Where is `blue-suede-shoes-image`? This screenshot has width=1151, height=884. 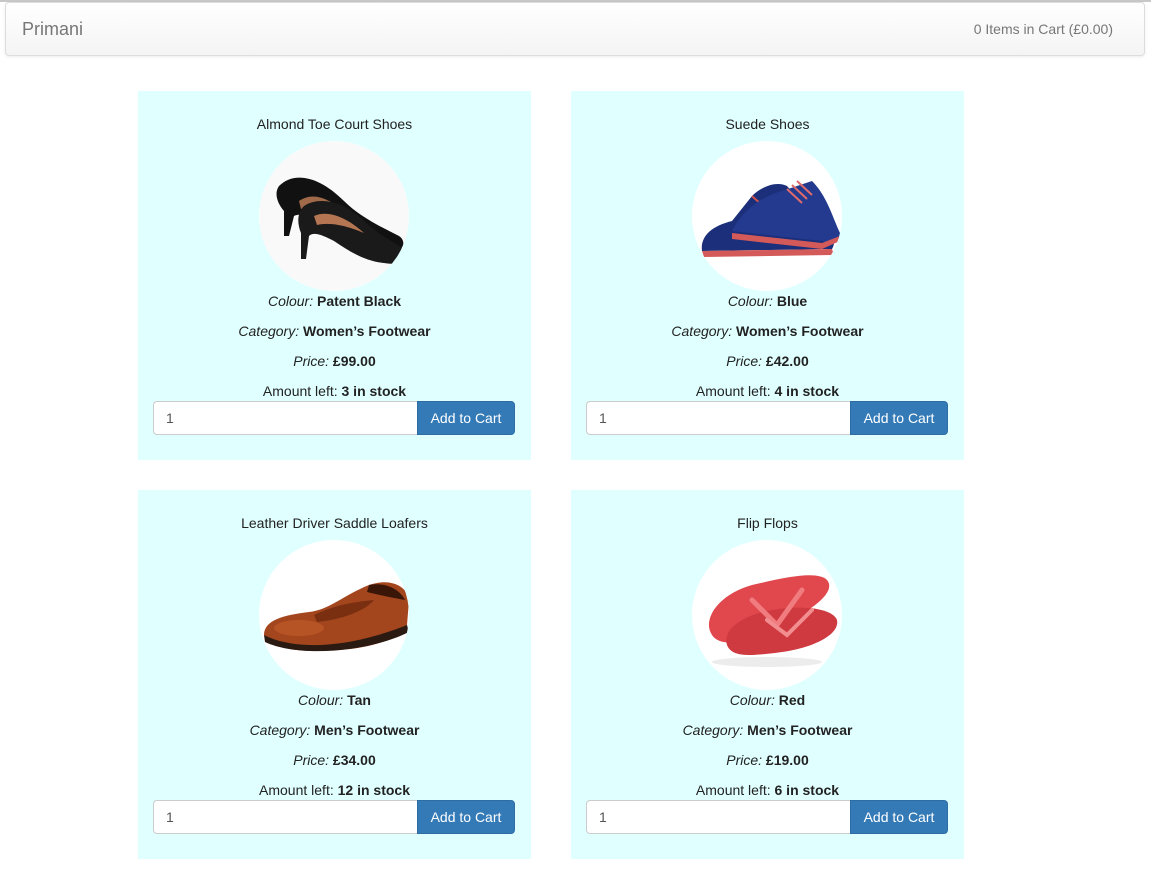
blue-suede-shoes-image is located at coordinates (767, 216).